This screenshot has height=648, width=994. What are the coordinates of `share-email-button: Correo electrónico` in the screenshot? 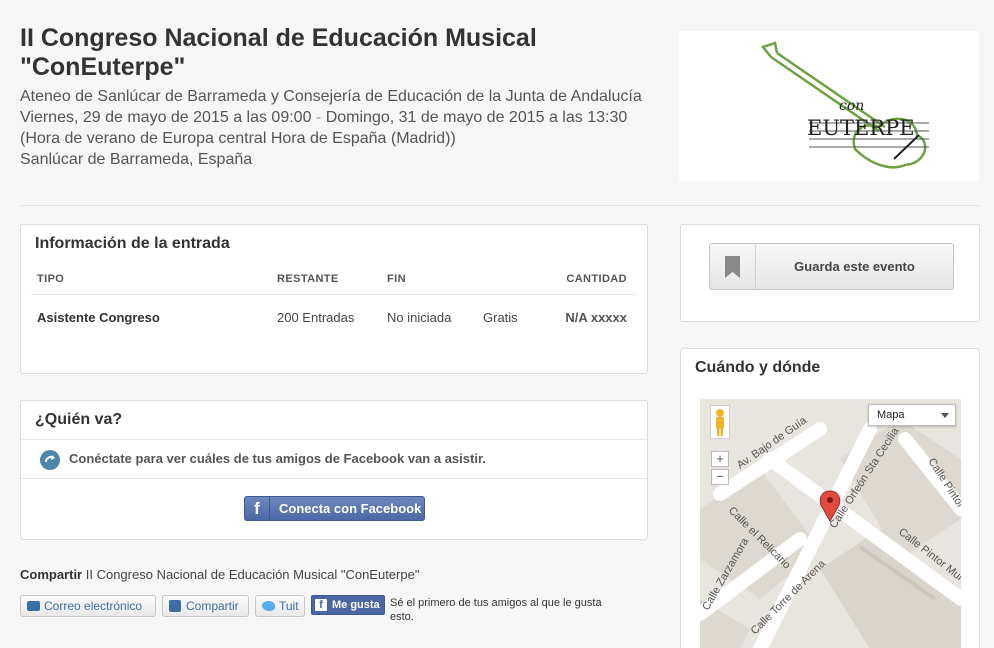 It's located at (88, 606).